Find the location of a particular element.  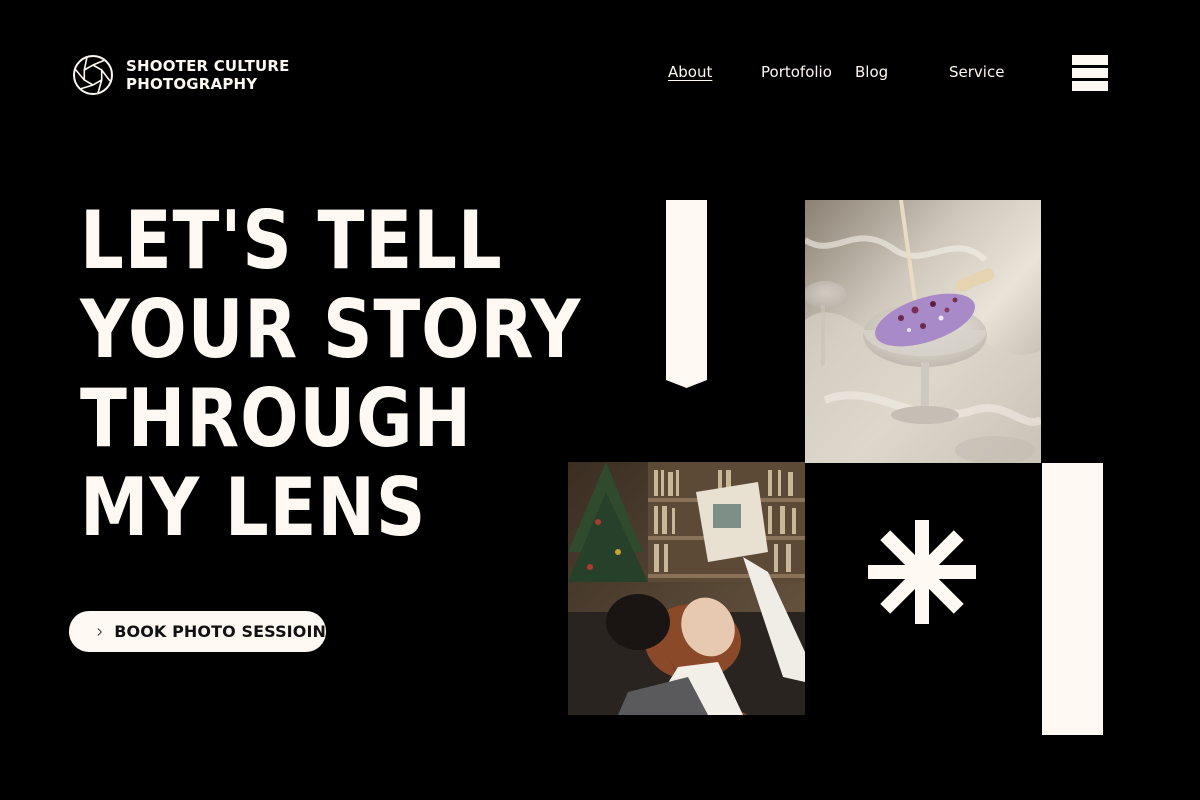

hero-title-line: YOUR STORY is located at coordinates (331, 329).